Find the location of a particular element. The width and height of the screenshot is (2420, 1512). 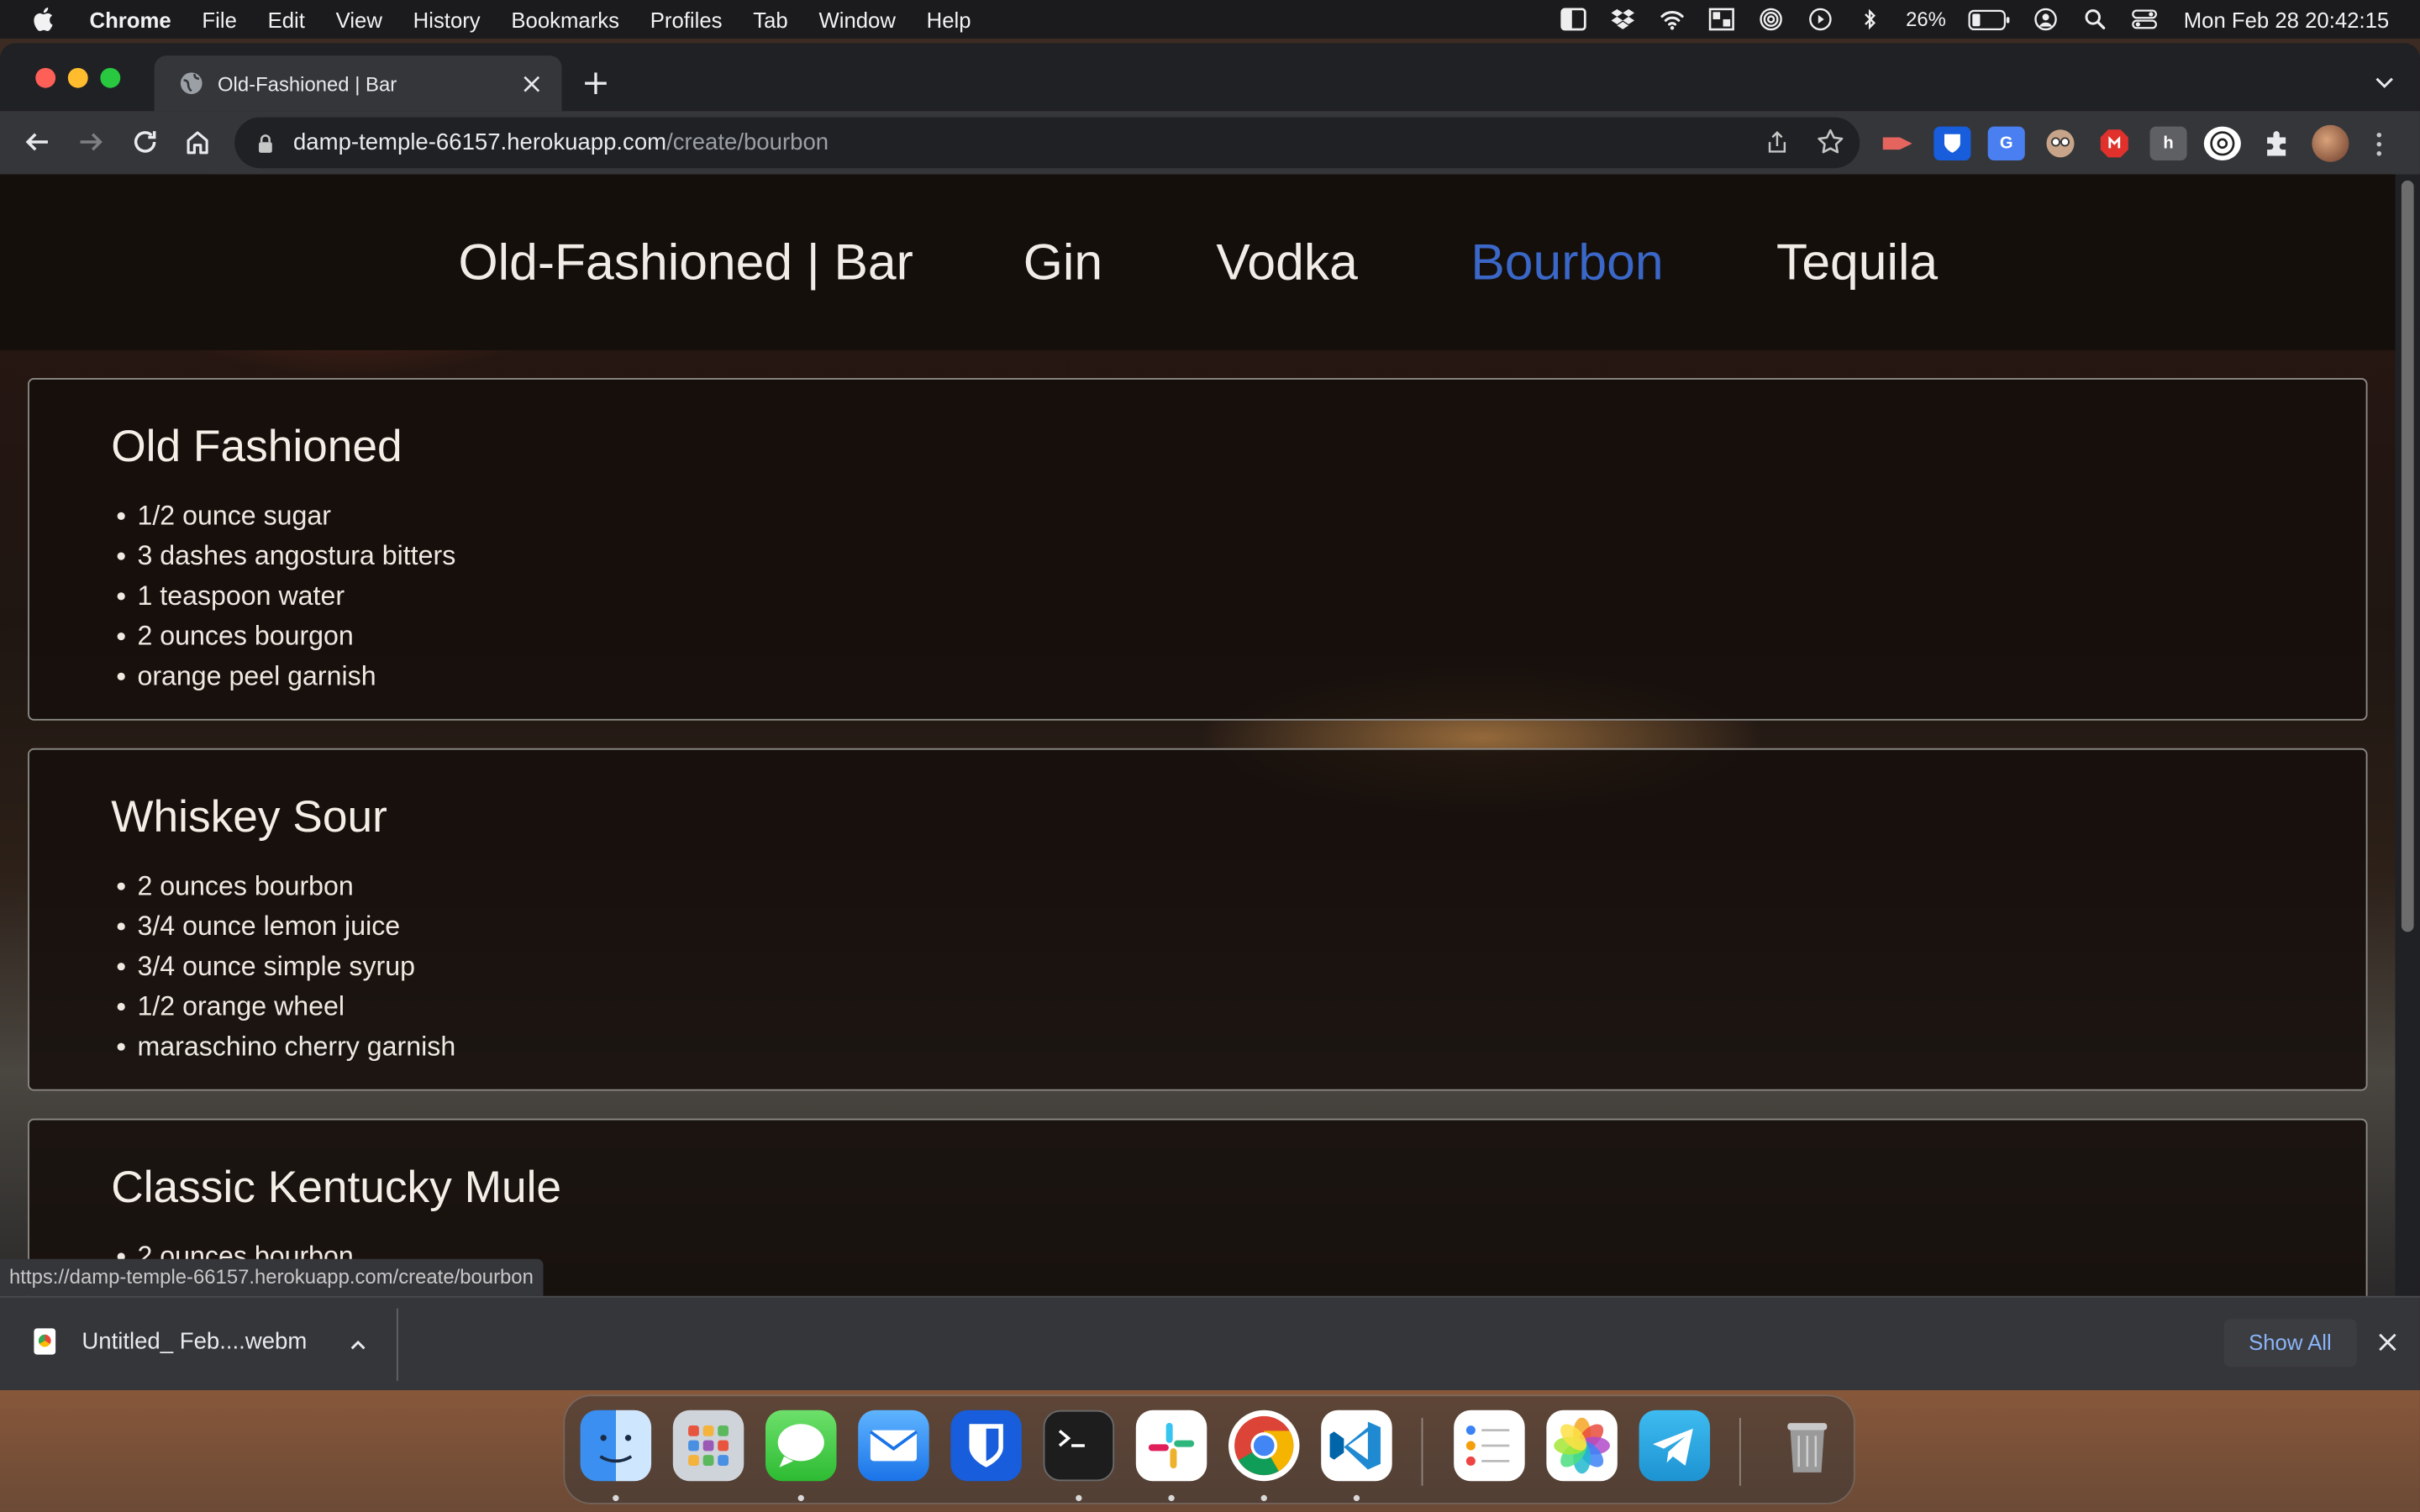

ingredient-item: 1/2 ounce sugar is located at coordinates (286, 516).